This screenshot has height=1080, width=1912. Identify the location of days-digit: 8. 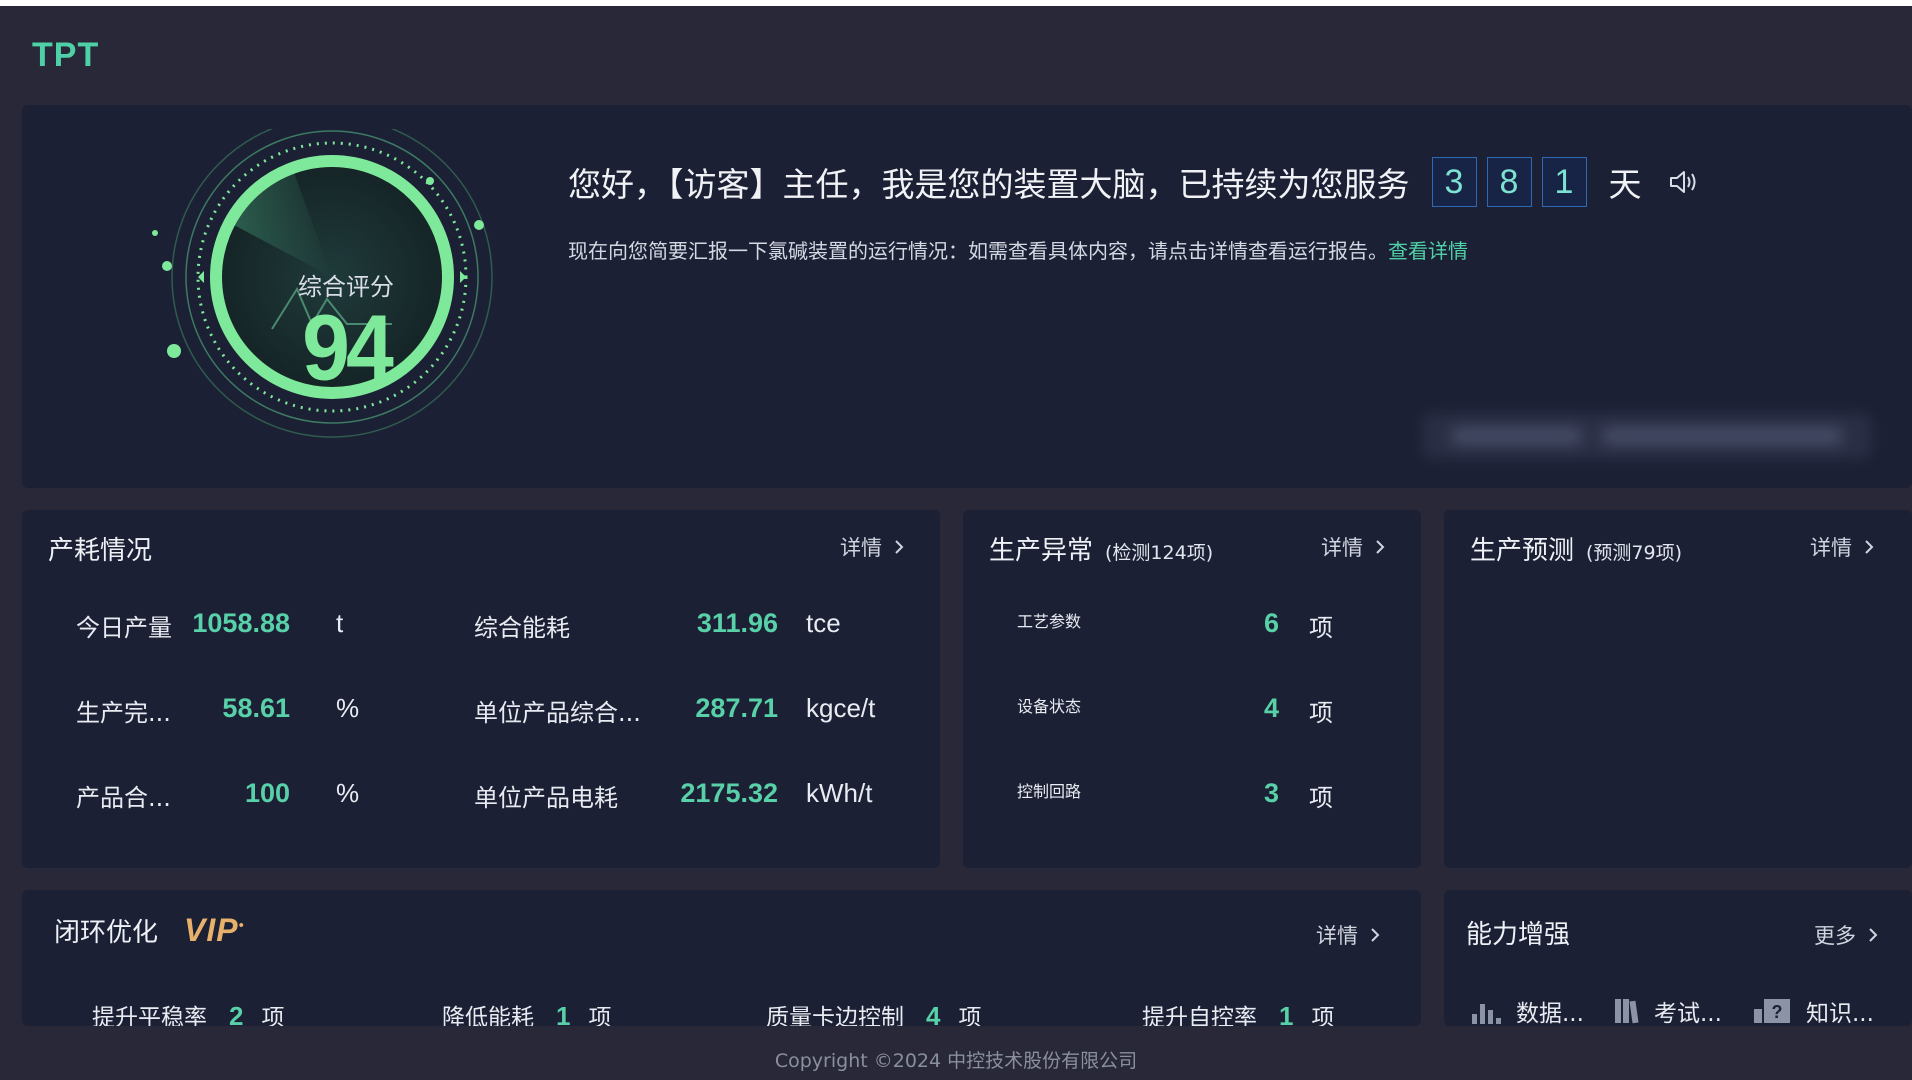
(1509, 182).